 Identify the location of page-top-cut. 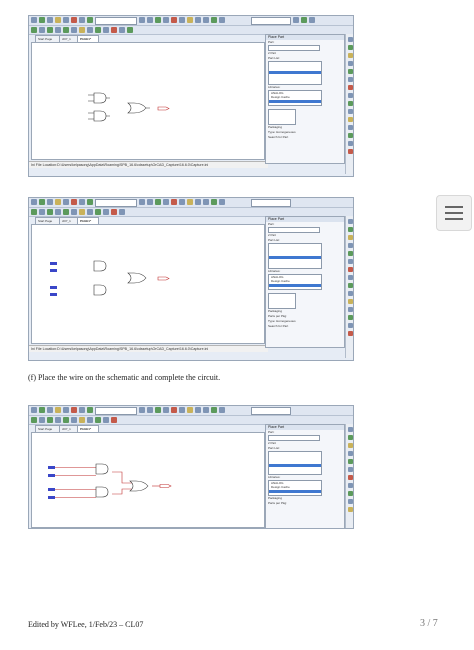
(381, 2).